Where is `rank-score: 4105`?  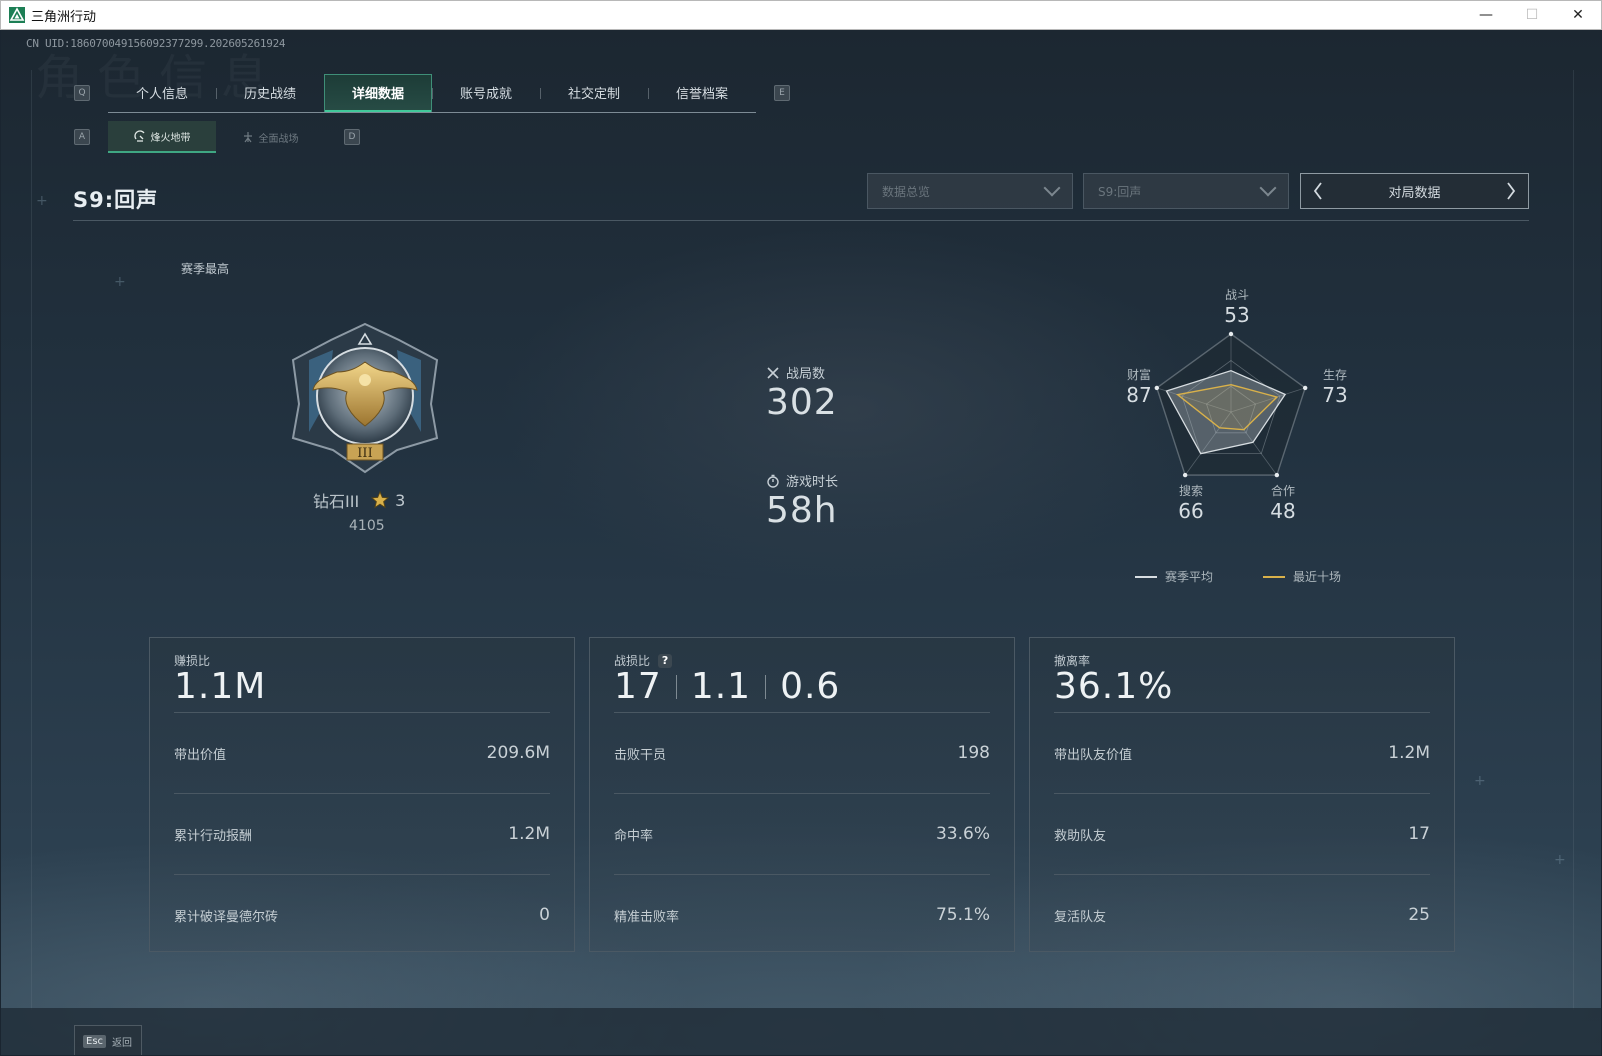 rank-score: 4105 is located at coordinates (367, 526).